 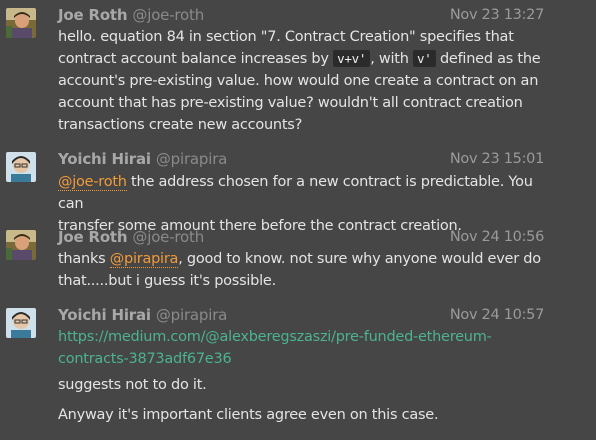 I want to click on inline-code: v', so click(x=424, y=58).